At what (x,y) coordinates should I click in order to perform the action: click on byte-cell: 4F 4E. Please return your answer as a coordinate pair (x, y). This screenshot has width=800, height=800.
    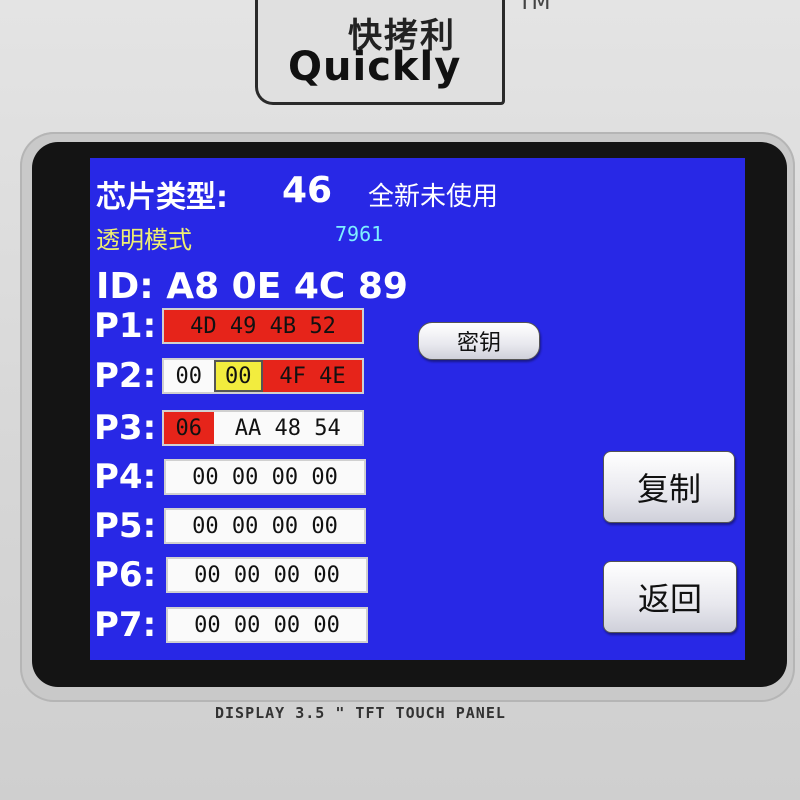
    Looking at the image, I should click on (312, 376).